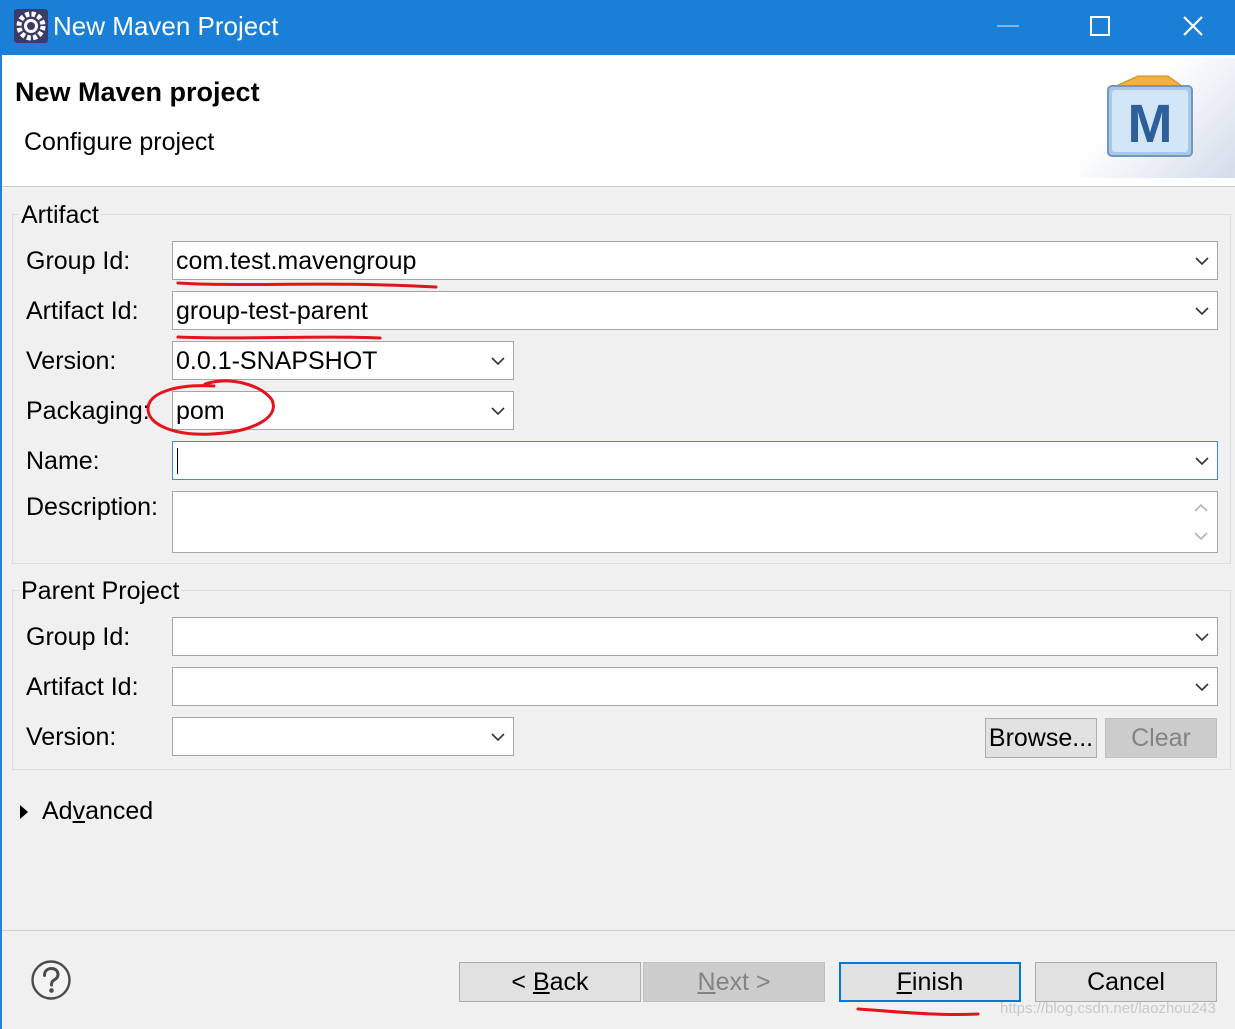 The image size is (1235, 1029). What do you see at coordinates (695, 260) in the screenshot?
I see `group-id-combo: com.test.mavengroup` at bounding box center [695, 260].